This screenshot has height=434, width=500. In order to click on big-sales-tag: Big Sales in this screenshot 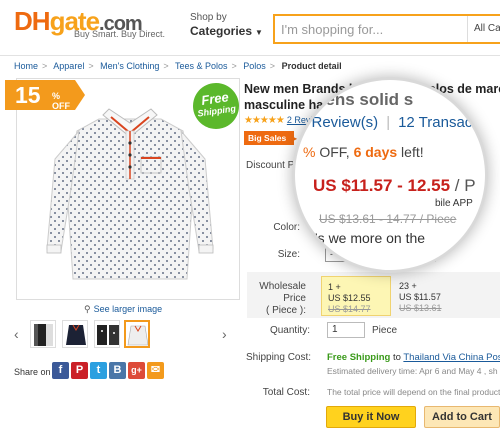, I will do `click(269, 138)`.